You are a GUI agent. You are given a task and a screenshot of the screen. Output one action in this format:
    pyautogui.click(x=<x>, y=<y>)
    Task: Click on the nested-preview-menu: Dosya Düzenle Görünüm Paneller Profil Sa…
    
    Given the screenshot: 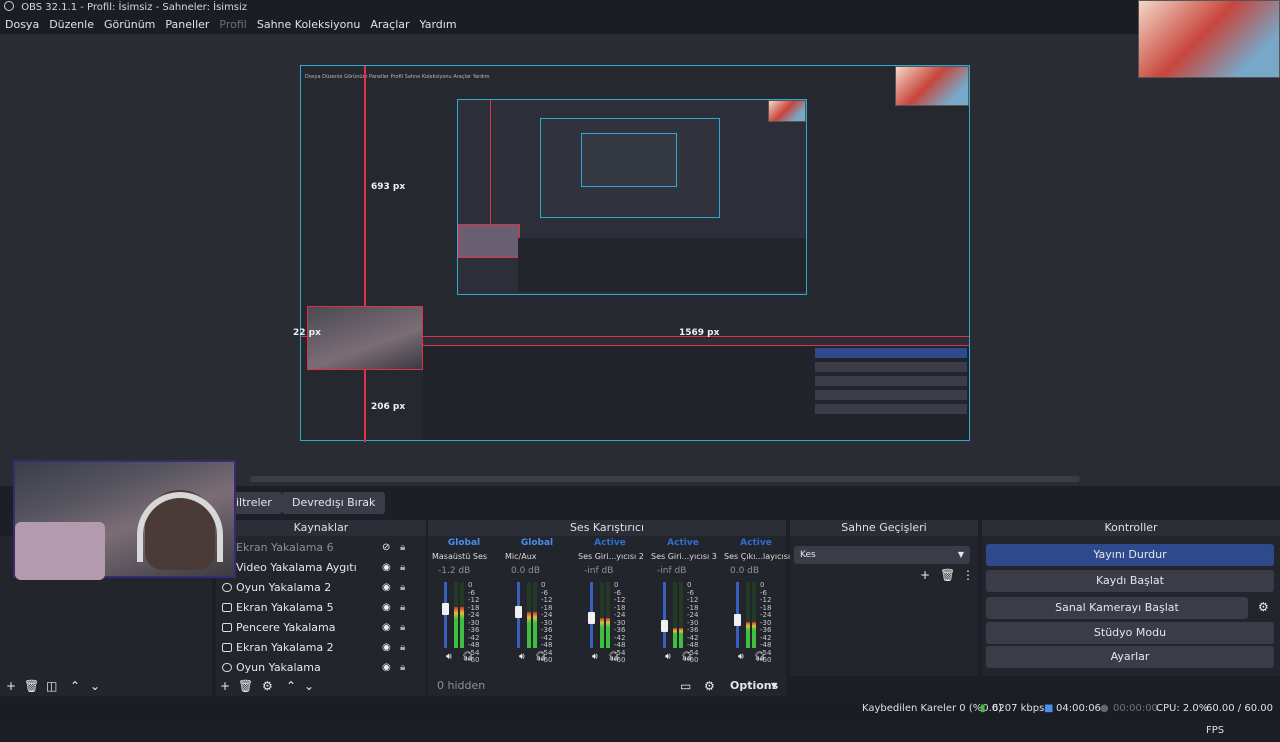 What is the action you would take?
    pyautogui.click(x=397, y=77)
    